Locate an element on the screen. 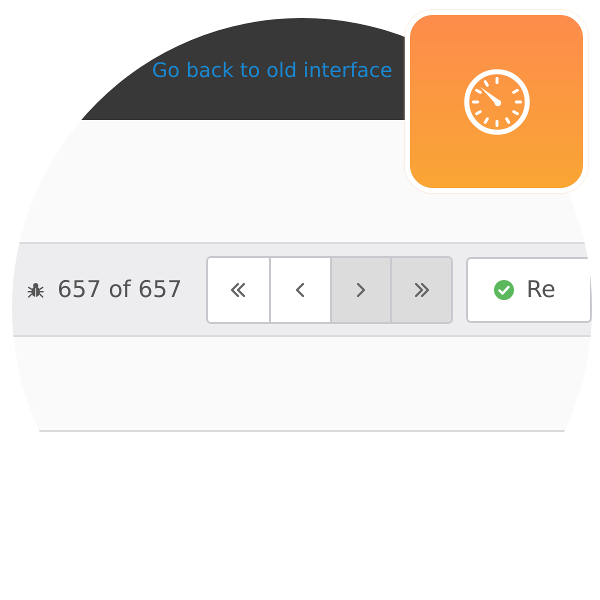 Image resolution: width=600 pixels, height=600 pixels. issue-count: 657 of 657 is located at coordinates (119, 289).